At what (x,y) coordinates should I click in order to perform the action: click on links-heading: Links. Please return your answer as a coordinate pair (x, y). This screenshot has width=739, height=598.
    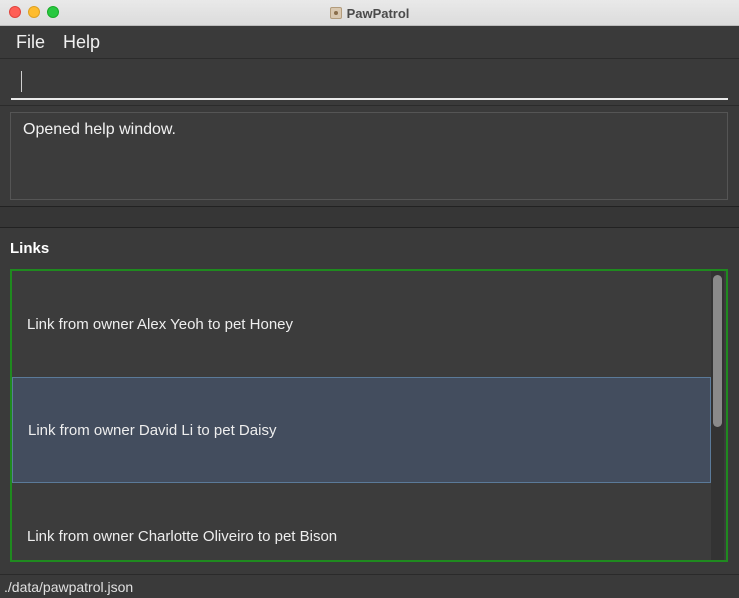
    Looking at the image, I should click on (30, 248).